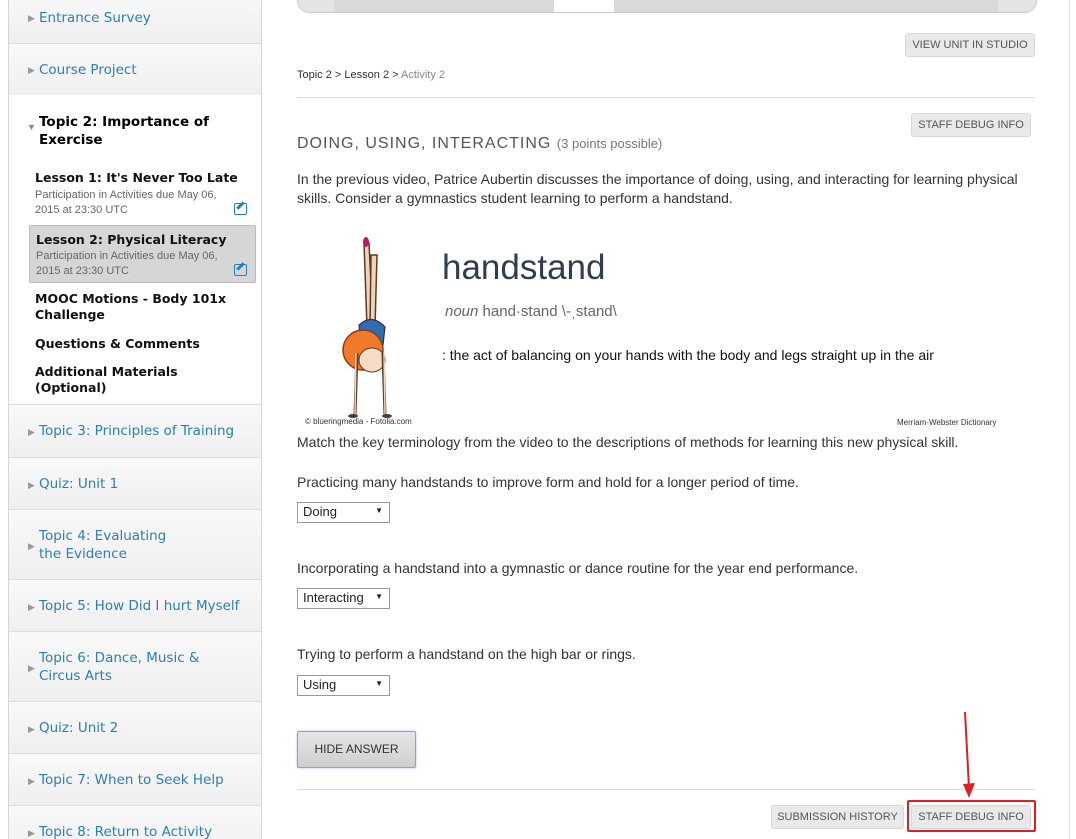  Describe the element at coordinates (837, 817) in the screenshot. I see `submission-history-button: SUBMISSION HISTORY` at that location.